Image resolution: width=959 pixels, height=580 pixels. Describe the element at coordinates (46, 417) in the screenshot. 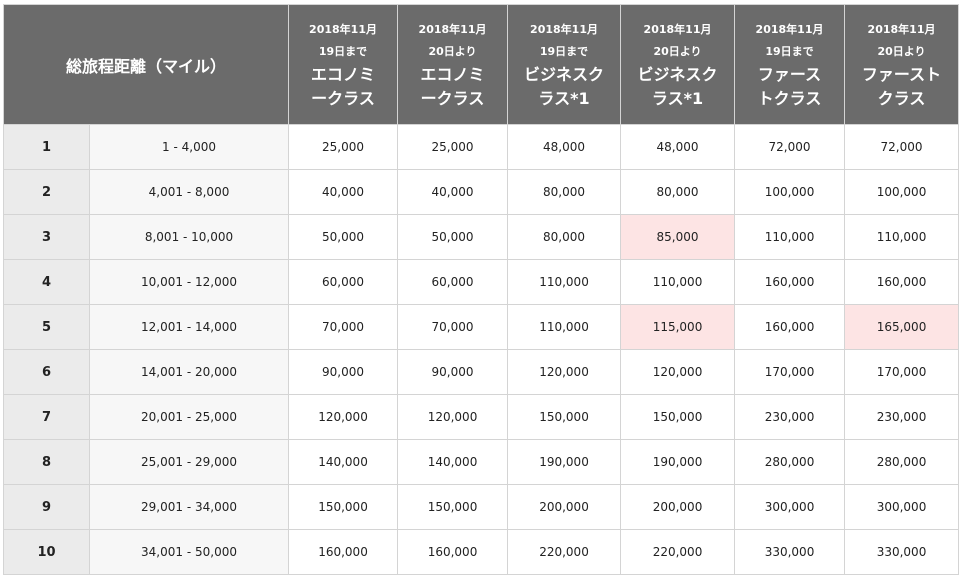

I see `zone-cell: 7` at that location.